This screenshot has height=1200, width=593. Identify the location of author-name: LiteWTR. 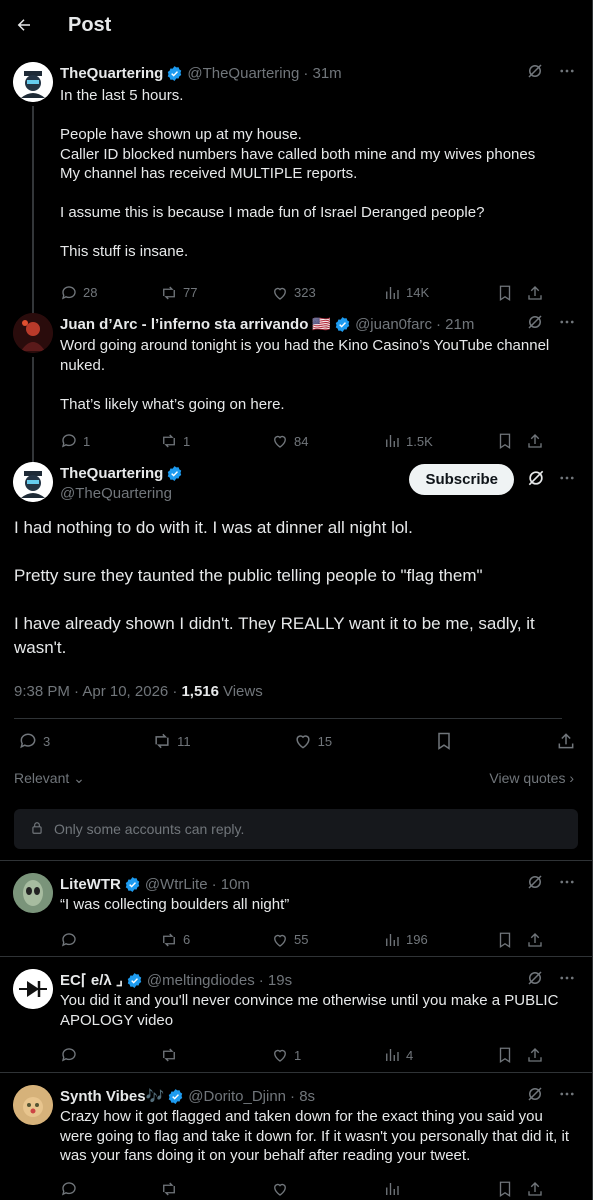
(90, 884).